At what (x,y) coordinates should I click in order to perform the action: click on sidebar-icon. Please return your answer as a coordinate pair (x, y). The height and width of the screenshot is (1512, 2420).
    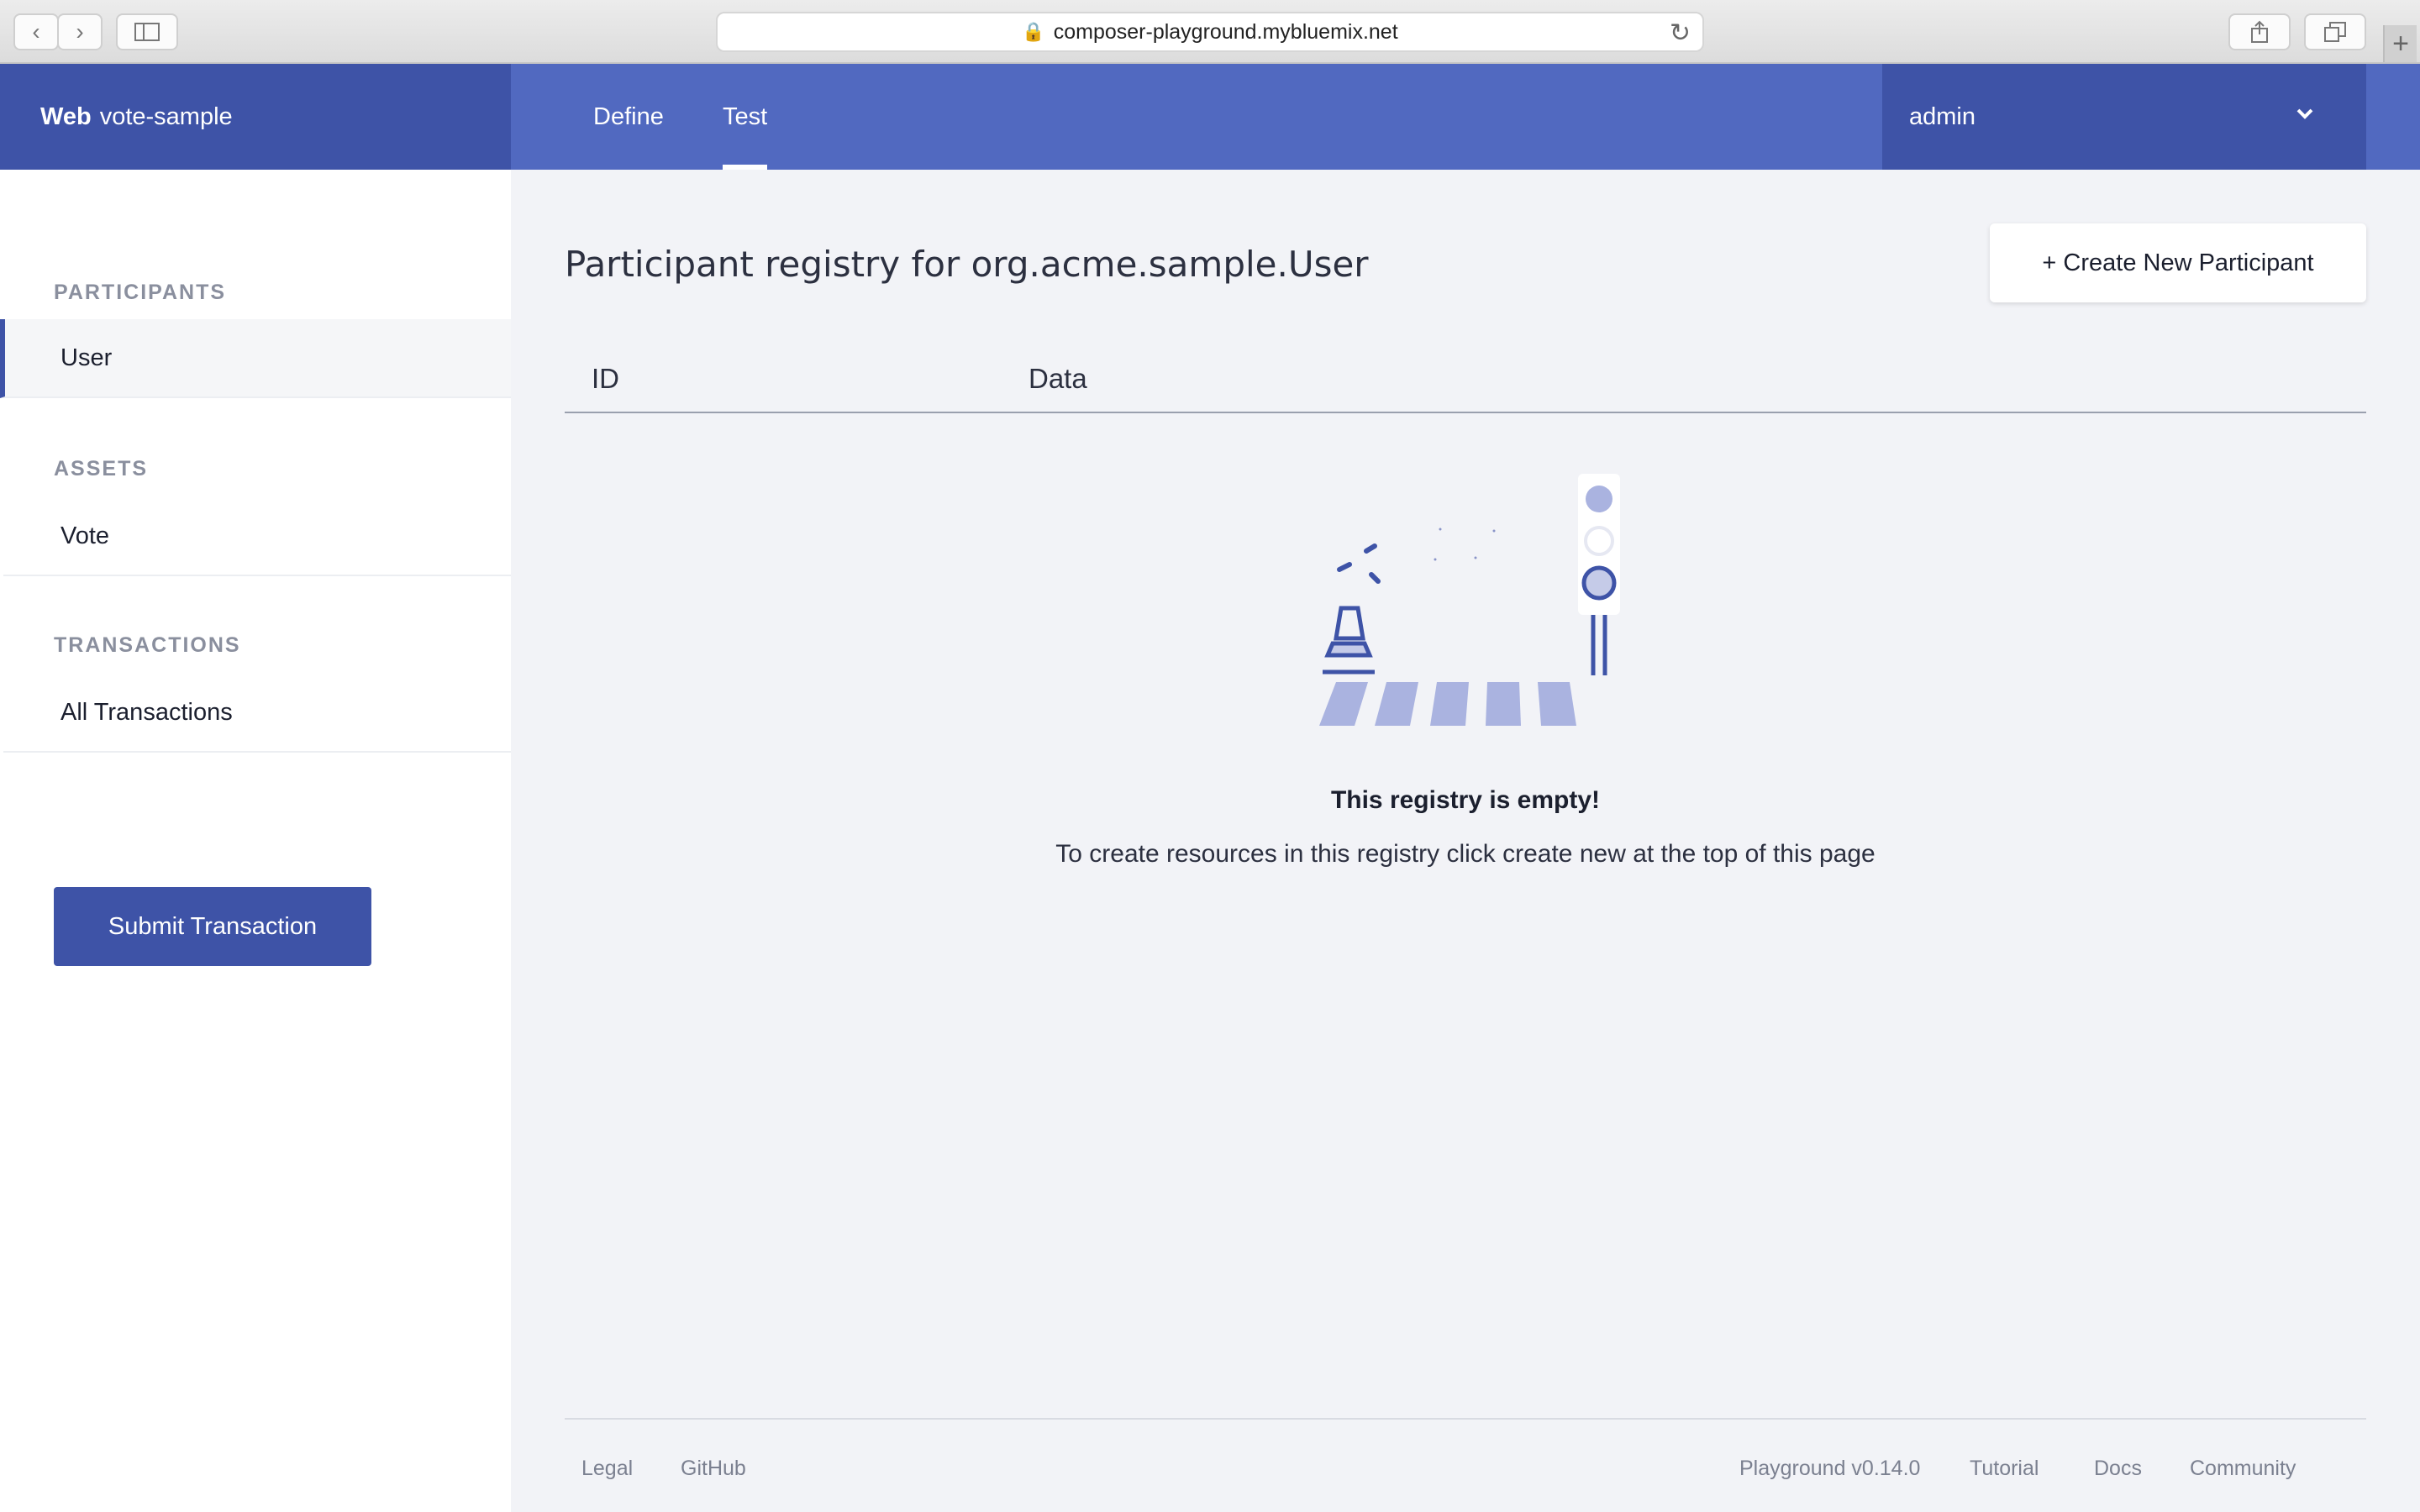
    Looking at the image, I should click on (147, 32).